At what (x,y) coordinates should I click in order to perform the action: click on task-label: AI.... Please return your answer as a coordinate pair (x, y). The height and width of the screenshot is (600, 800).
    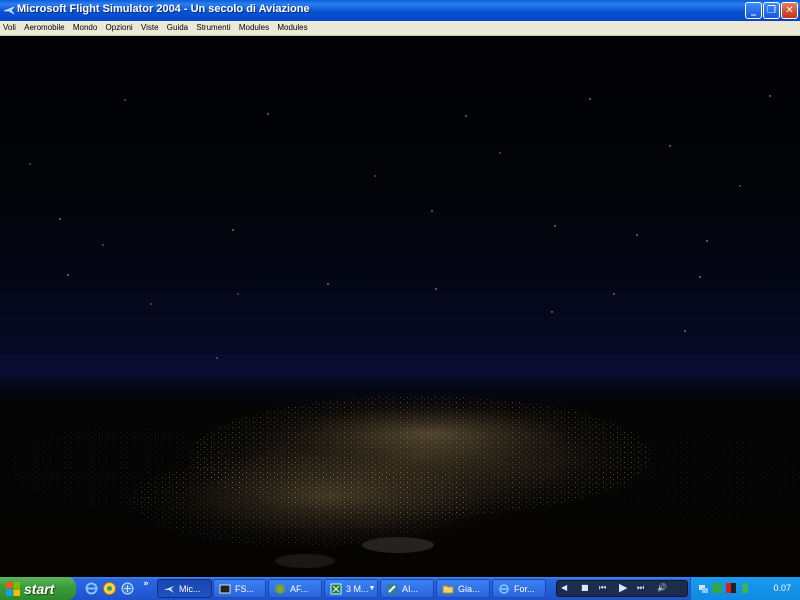
    Looking at the image, I should click on (410, 588).